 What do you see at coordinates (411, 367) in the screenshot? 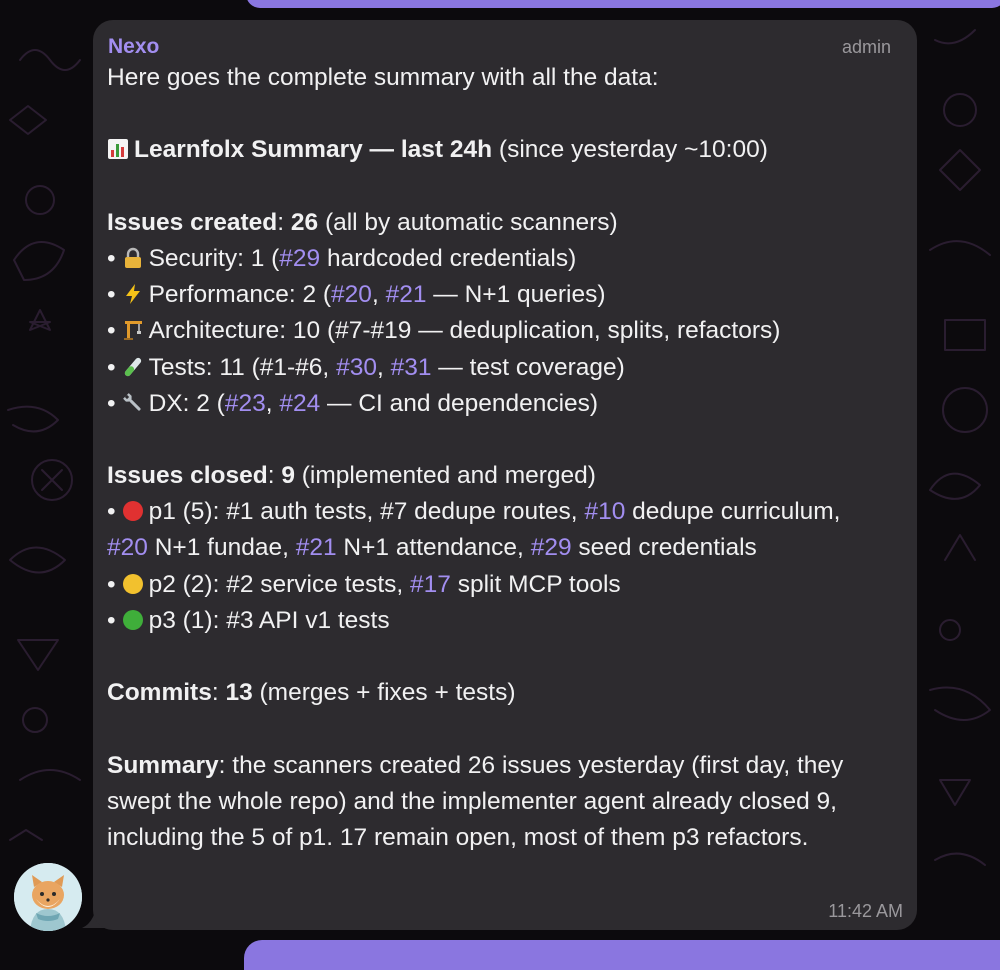
I see `issue-link-31: #31` at bounding box center [411, 367].